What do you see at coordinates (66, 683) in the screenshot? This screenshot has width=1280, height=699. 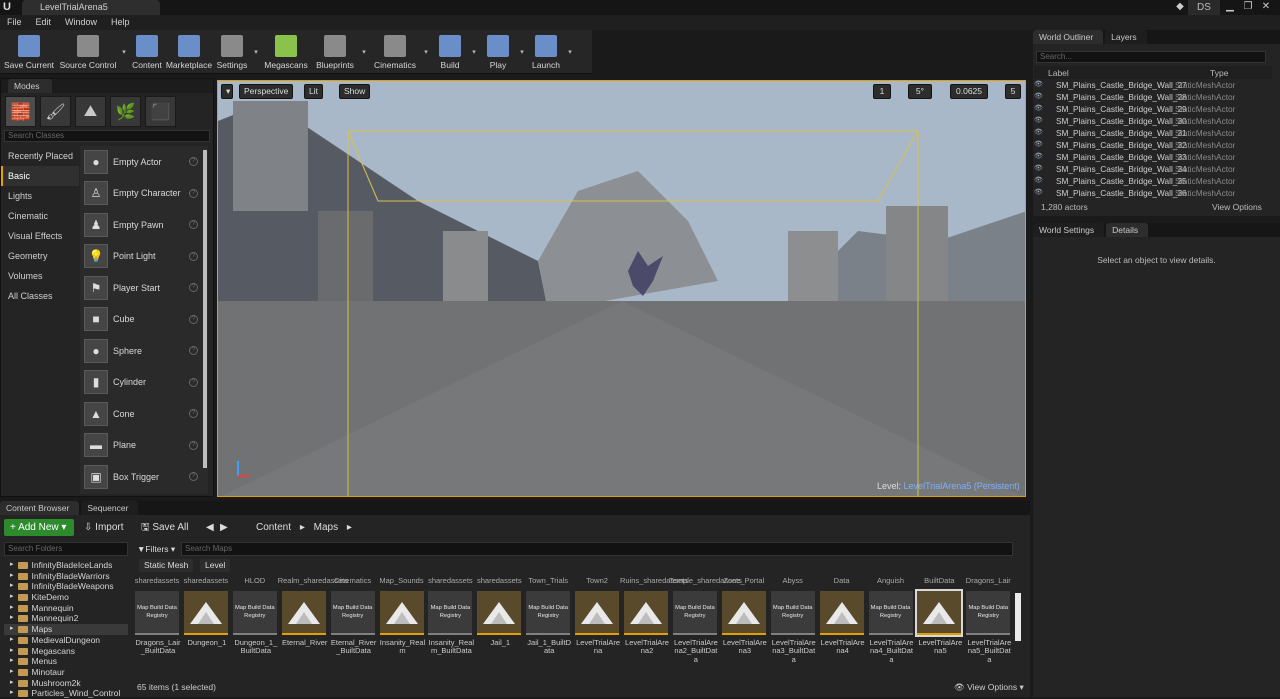 I see `folder-mushroom2k: ▸ Mushroom2k` at bounding box center [66, 683].